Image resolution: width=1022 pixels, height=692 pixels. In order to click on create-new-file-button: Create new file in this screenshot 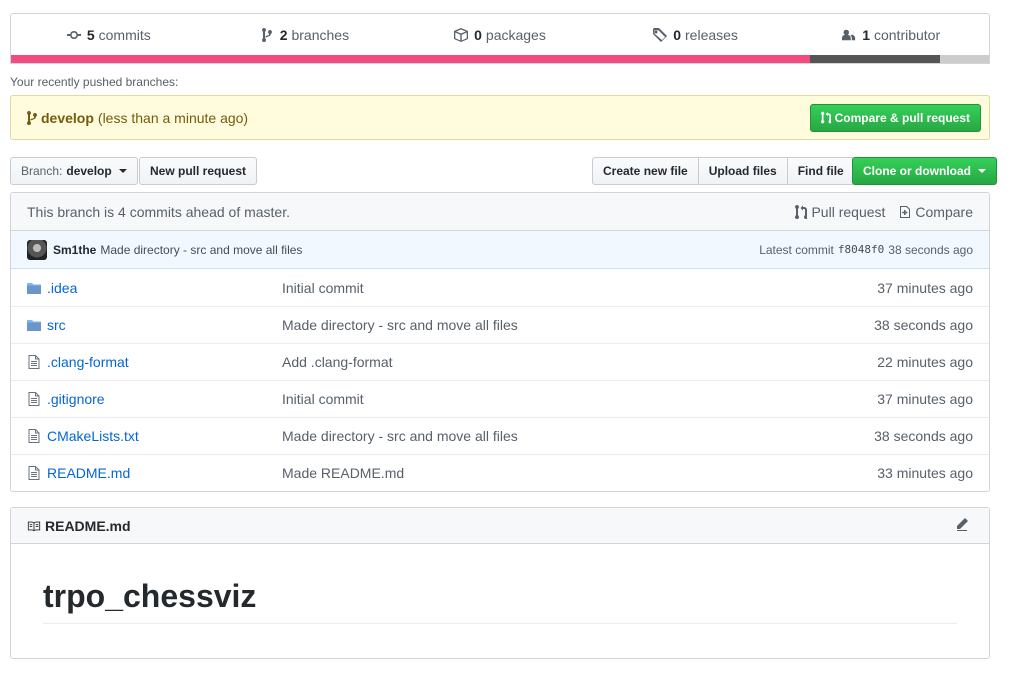, I will do `click(645, 171)`.